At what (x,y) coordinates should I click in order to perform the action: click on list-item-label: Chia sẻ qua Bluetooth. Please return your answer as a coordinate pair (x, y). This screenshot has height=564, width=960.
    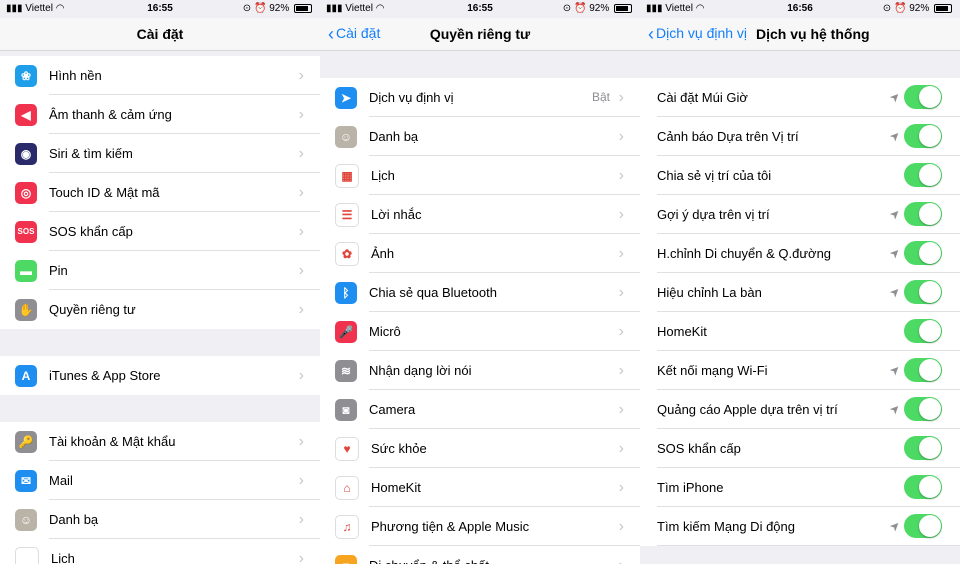
    Looking at the image, I should click on (433, 292).